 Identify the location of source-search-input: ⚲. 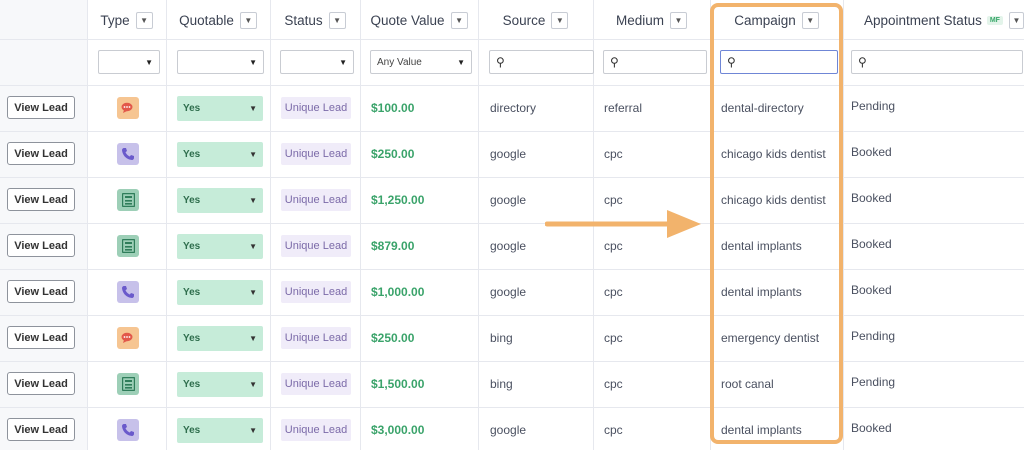
(541, 62).